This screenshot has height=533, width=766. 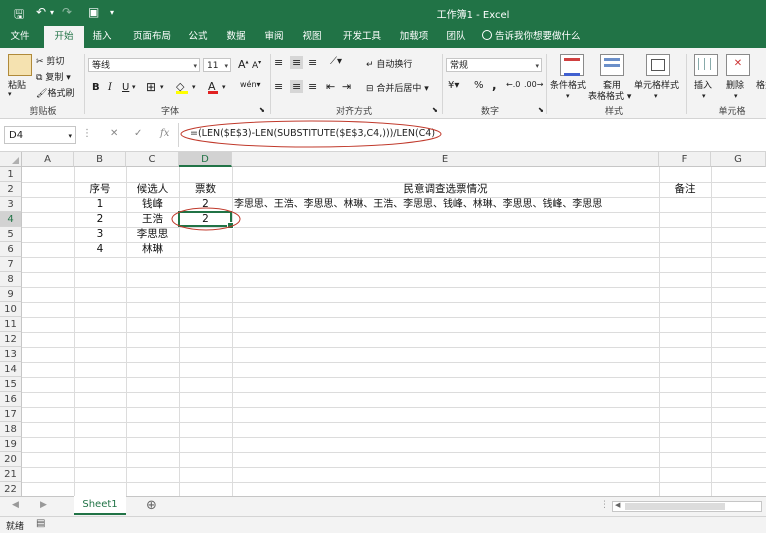 I want to click on shrink-font-button: A▾, so click(x=256, y=65).